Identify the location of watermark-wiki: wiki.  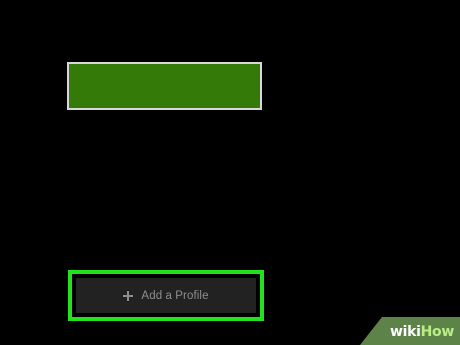
(405, 332).